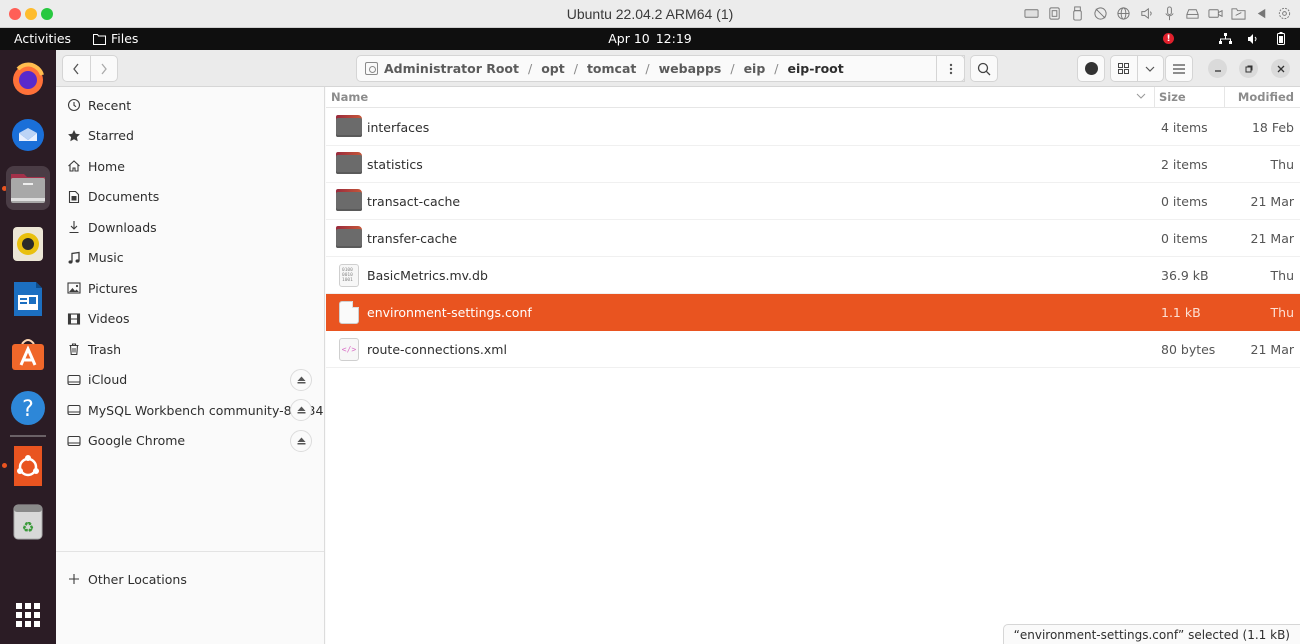  Describe the element at coordinates (1054, 13) in the screenshot. I see `cpu-icon` at that location.